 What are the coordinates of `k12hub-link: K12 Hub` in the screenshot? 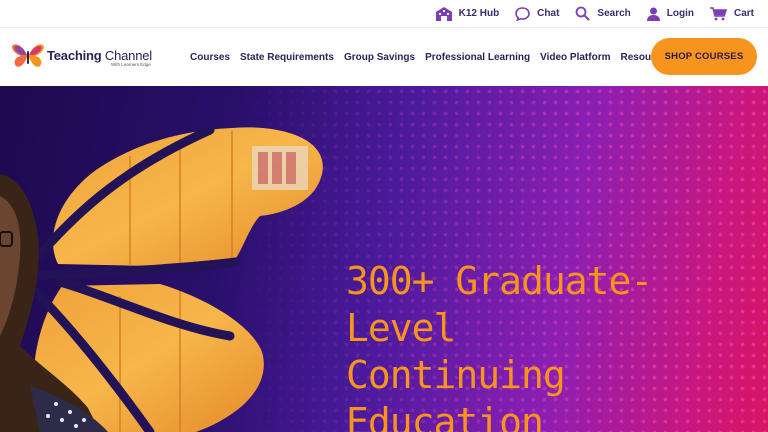 It's located at (467, 13).